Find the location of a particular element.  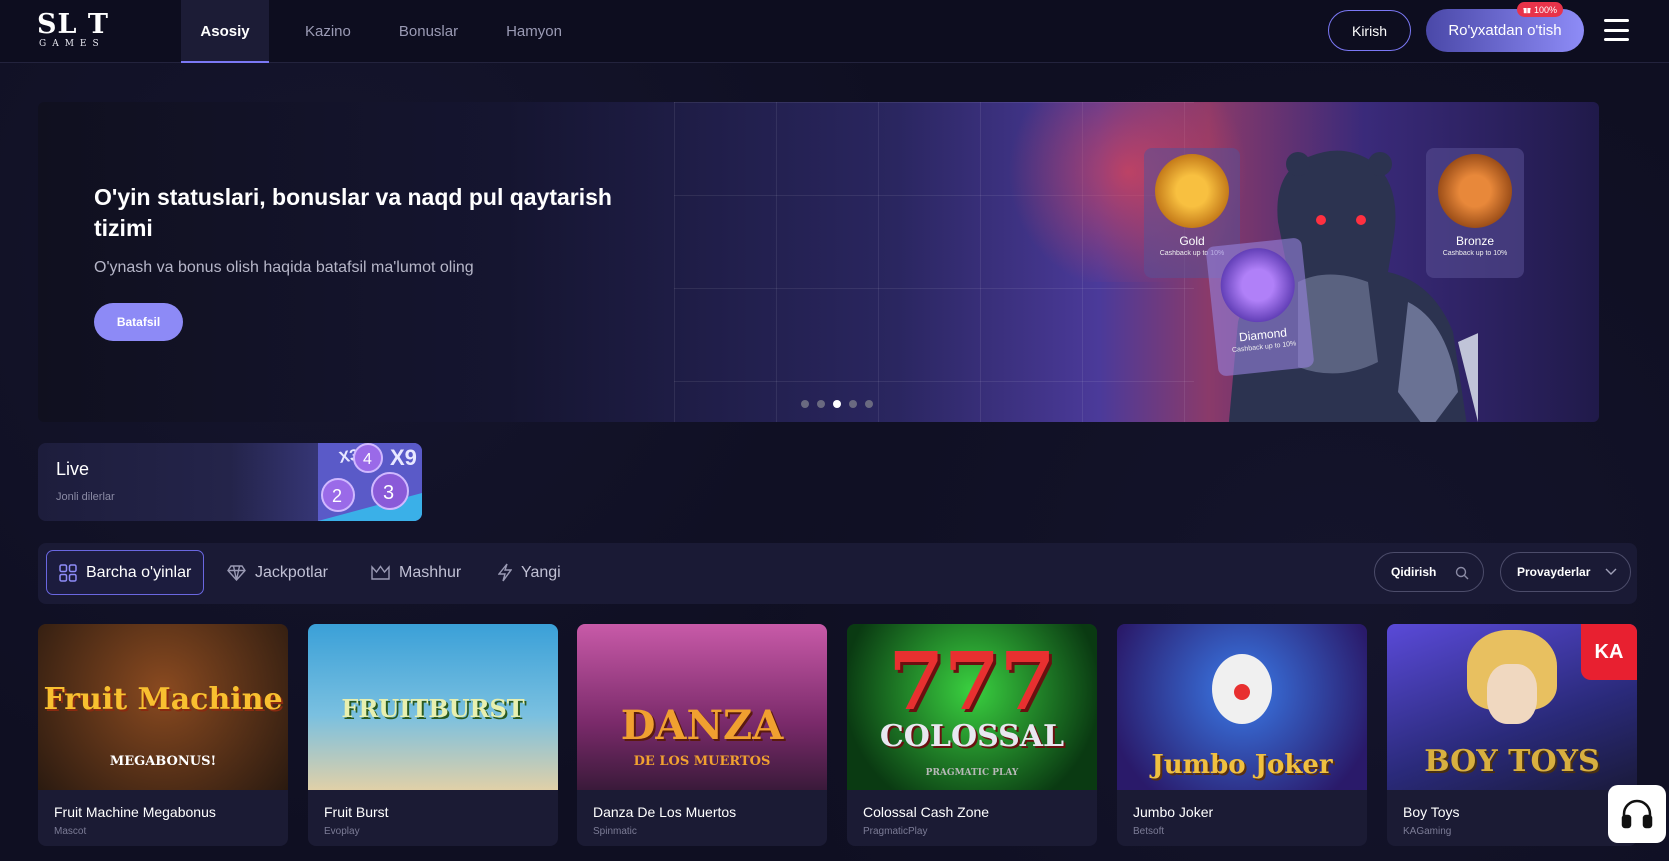

game-thumbnail: Fruit Machine MEGABONUS! is located at coordinates (163, 707).